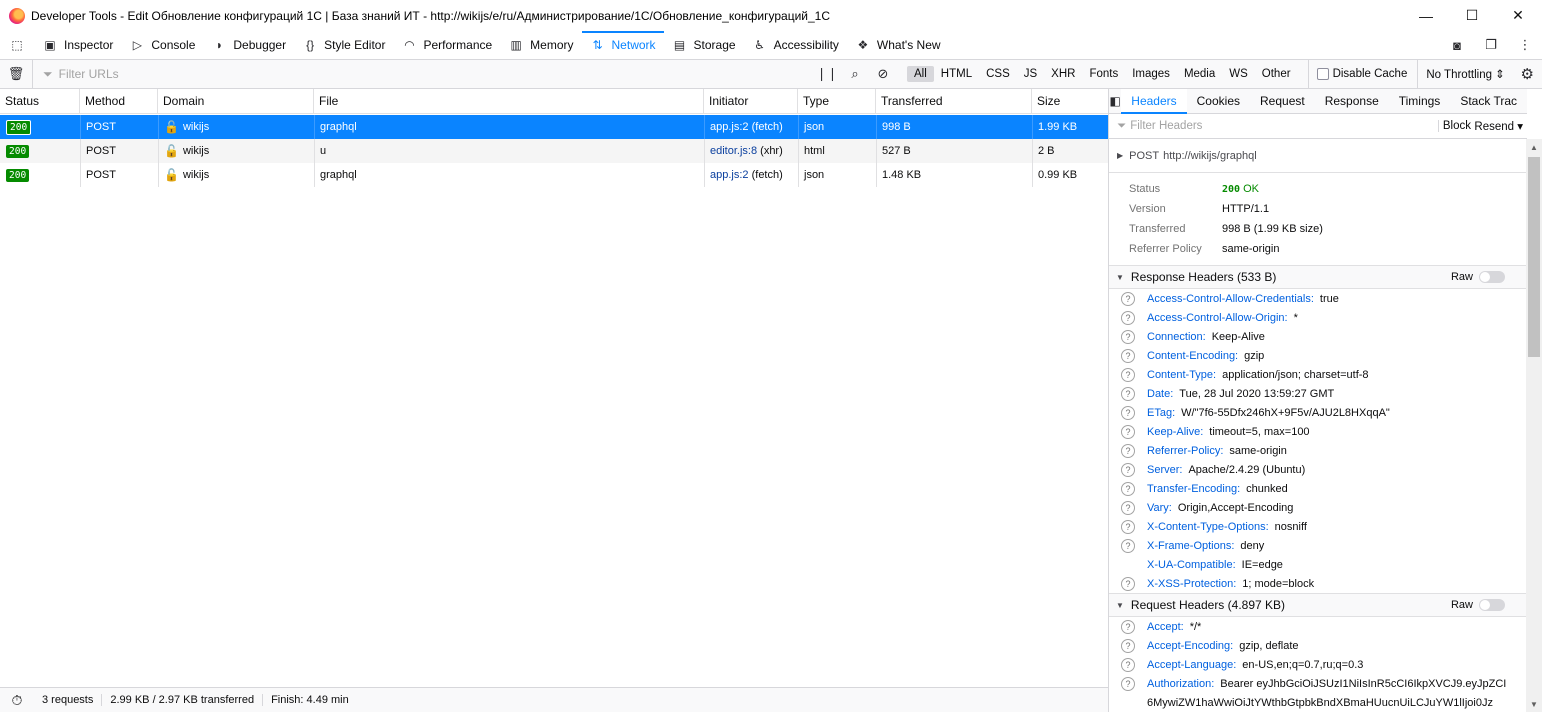  I want to click on column-domain: Domain, so click(236, 101).